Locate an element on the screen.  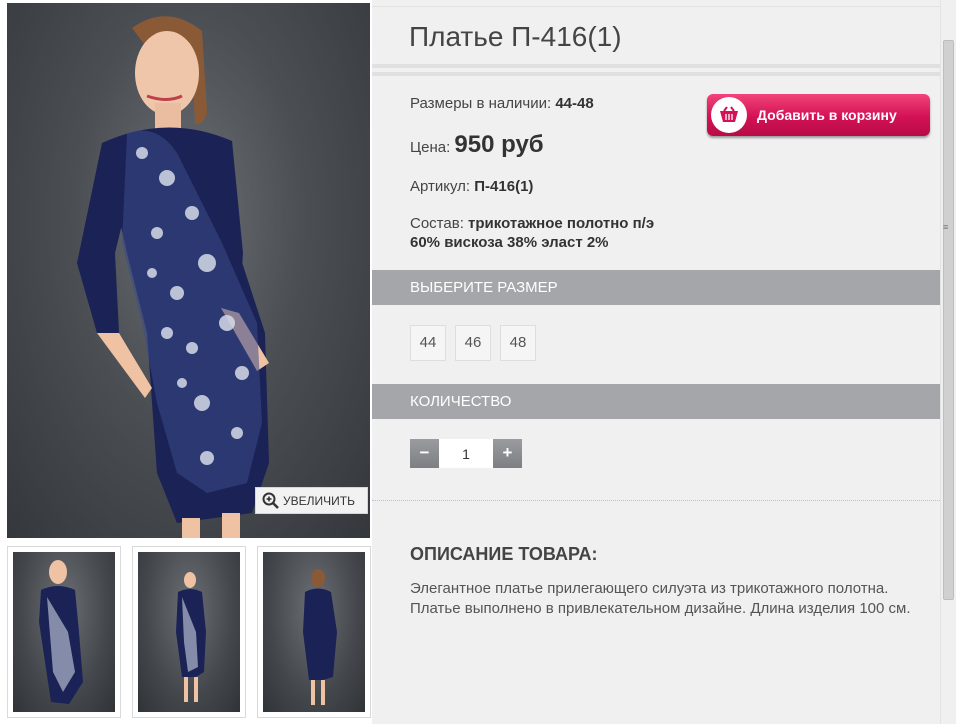
product-title: Платье П-416(1) is located at coordinates (515, 36).